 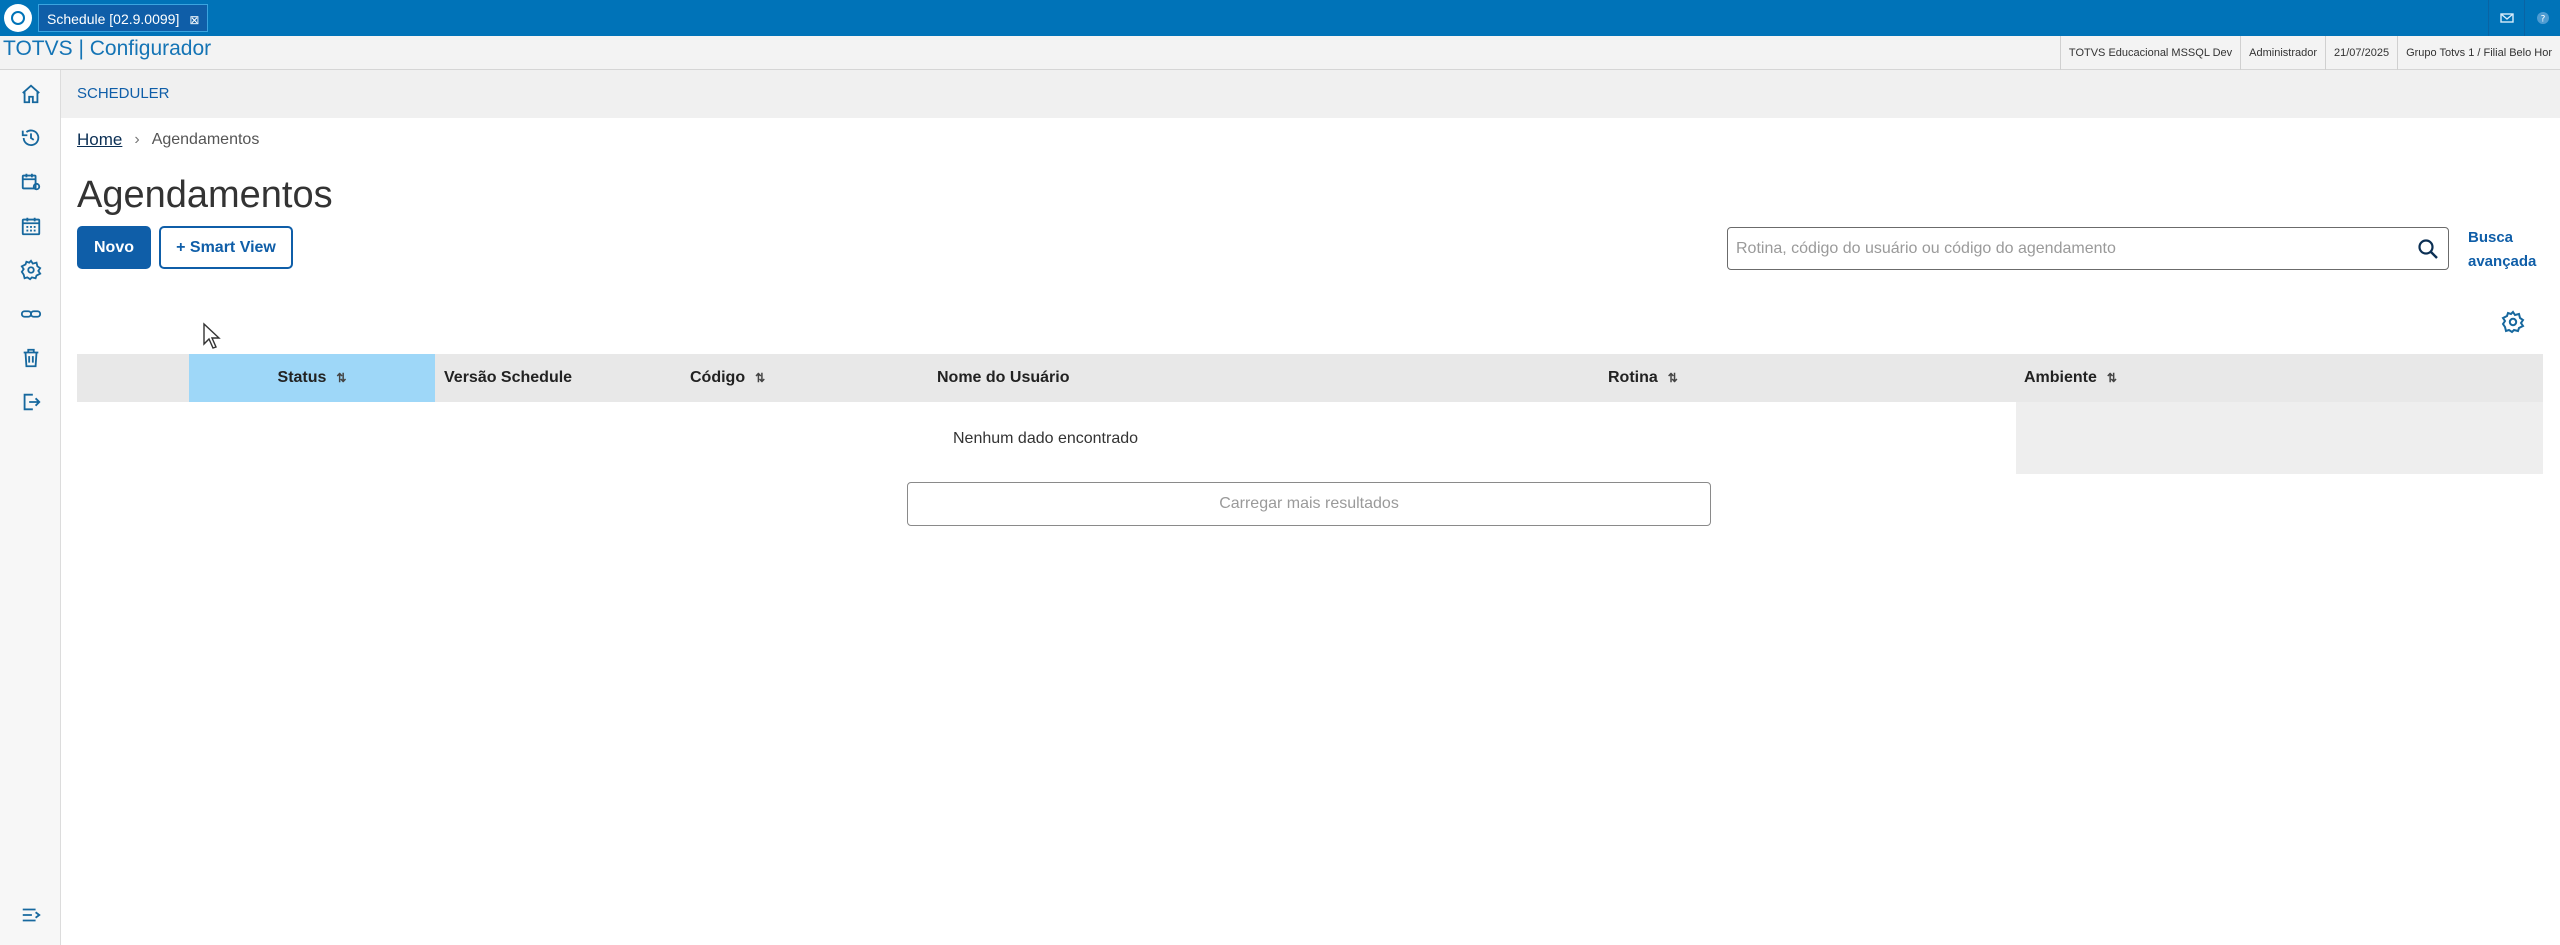 What do you see at coordinates (1633, 377) in the screenshot?
I see `column-rotina-label: Rotina` at bounding box center [1633, 377].